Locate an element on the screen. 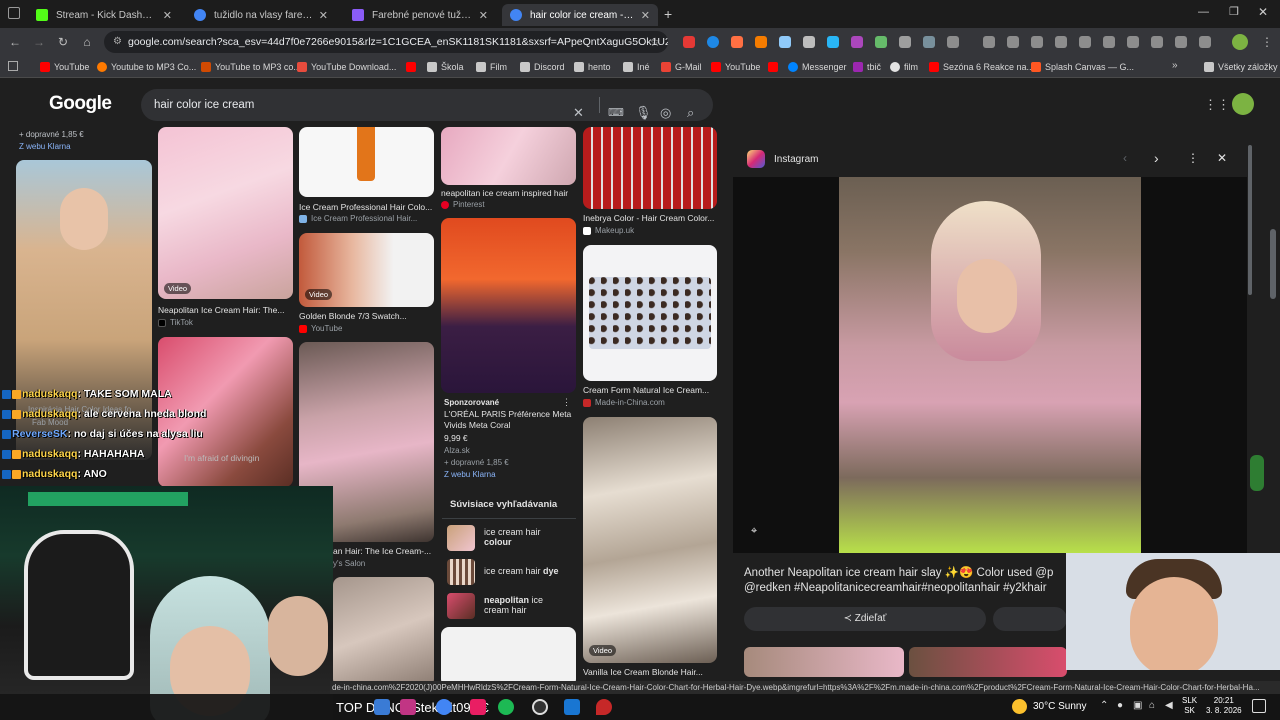 Image resolution: width=1280 pixels, height=720 pixels. microphone-icon: 🎙 is located at coordinates (643, 113).